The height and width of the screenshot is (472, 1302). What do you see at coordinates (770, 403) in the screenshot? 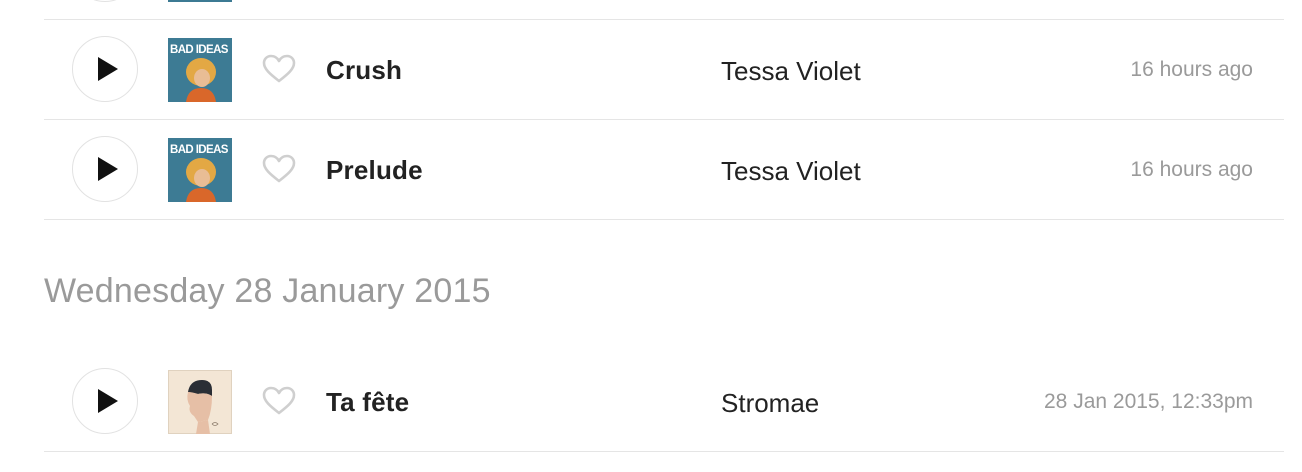
I see `artist-name: Stromae` at bounding box center [770, 403].